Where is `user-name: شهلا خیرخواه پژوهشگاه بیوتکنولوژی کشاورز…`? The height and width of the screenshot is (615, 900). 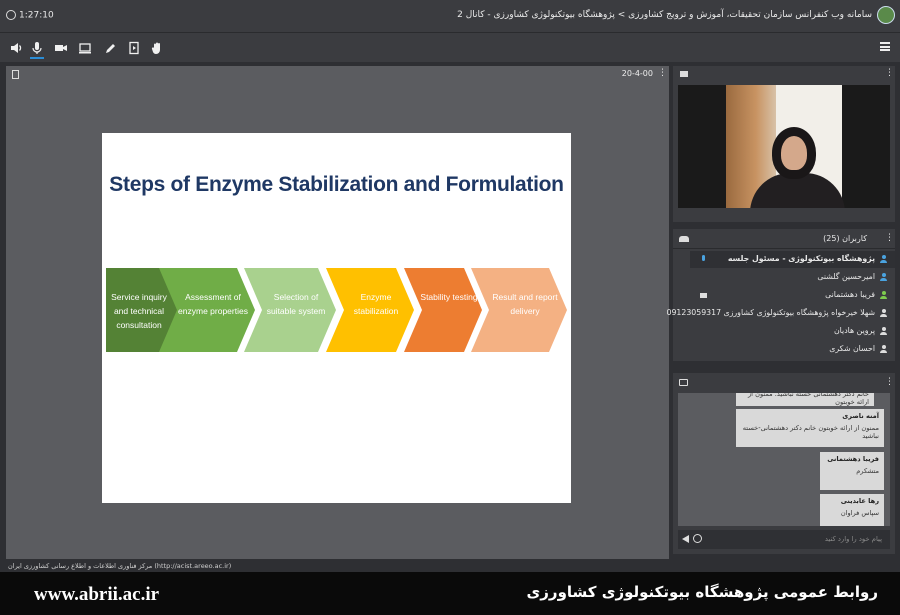 user-name: شهلا خیرخواه پژوهشگاه بیوتکنولوژی کشاورز… is located at coordinates (770, 312).